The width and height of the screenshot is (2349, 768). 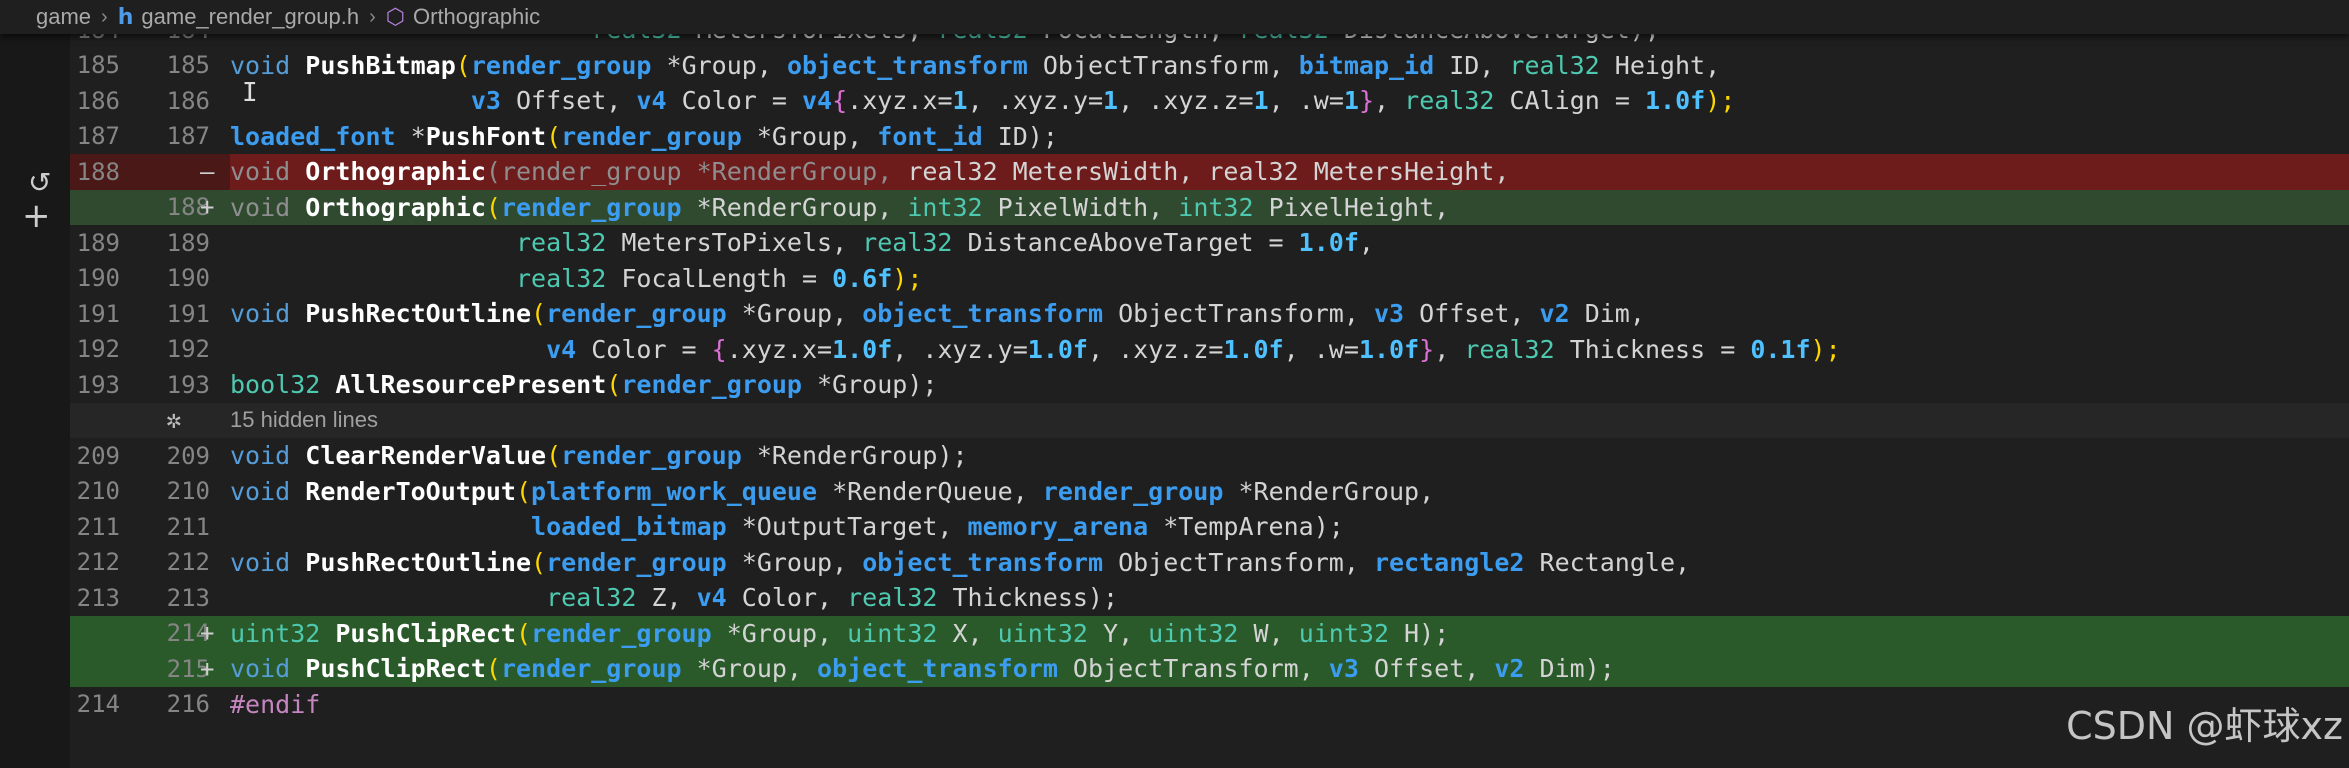 What do you see at coordinates (188, 491) in the screenshot?
I see `modified-line-number: 210` at bounding box center [188, 491].